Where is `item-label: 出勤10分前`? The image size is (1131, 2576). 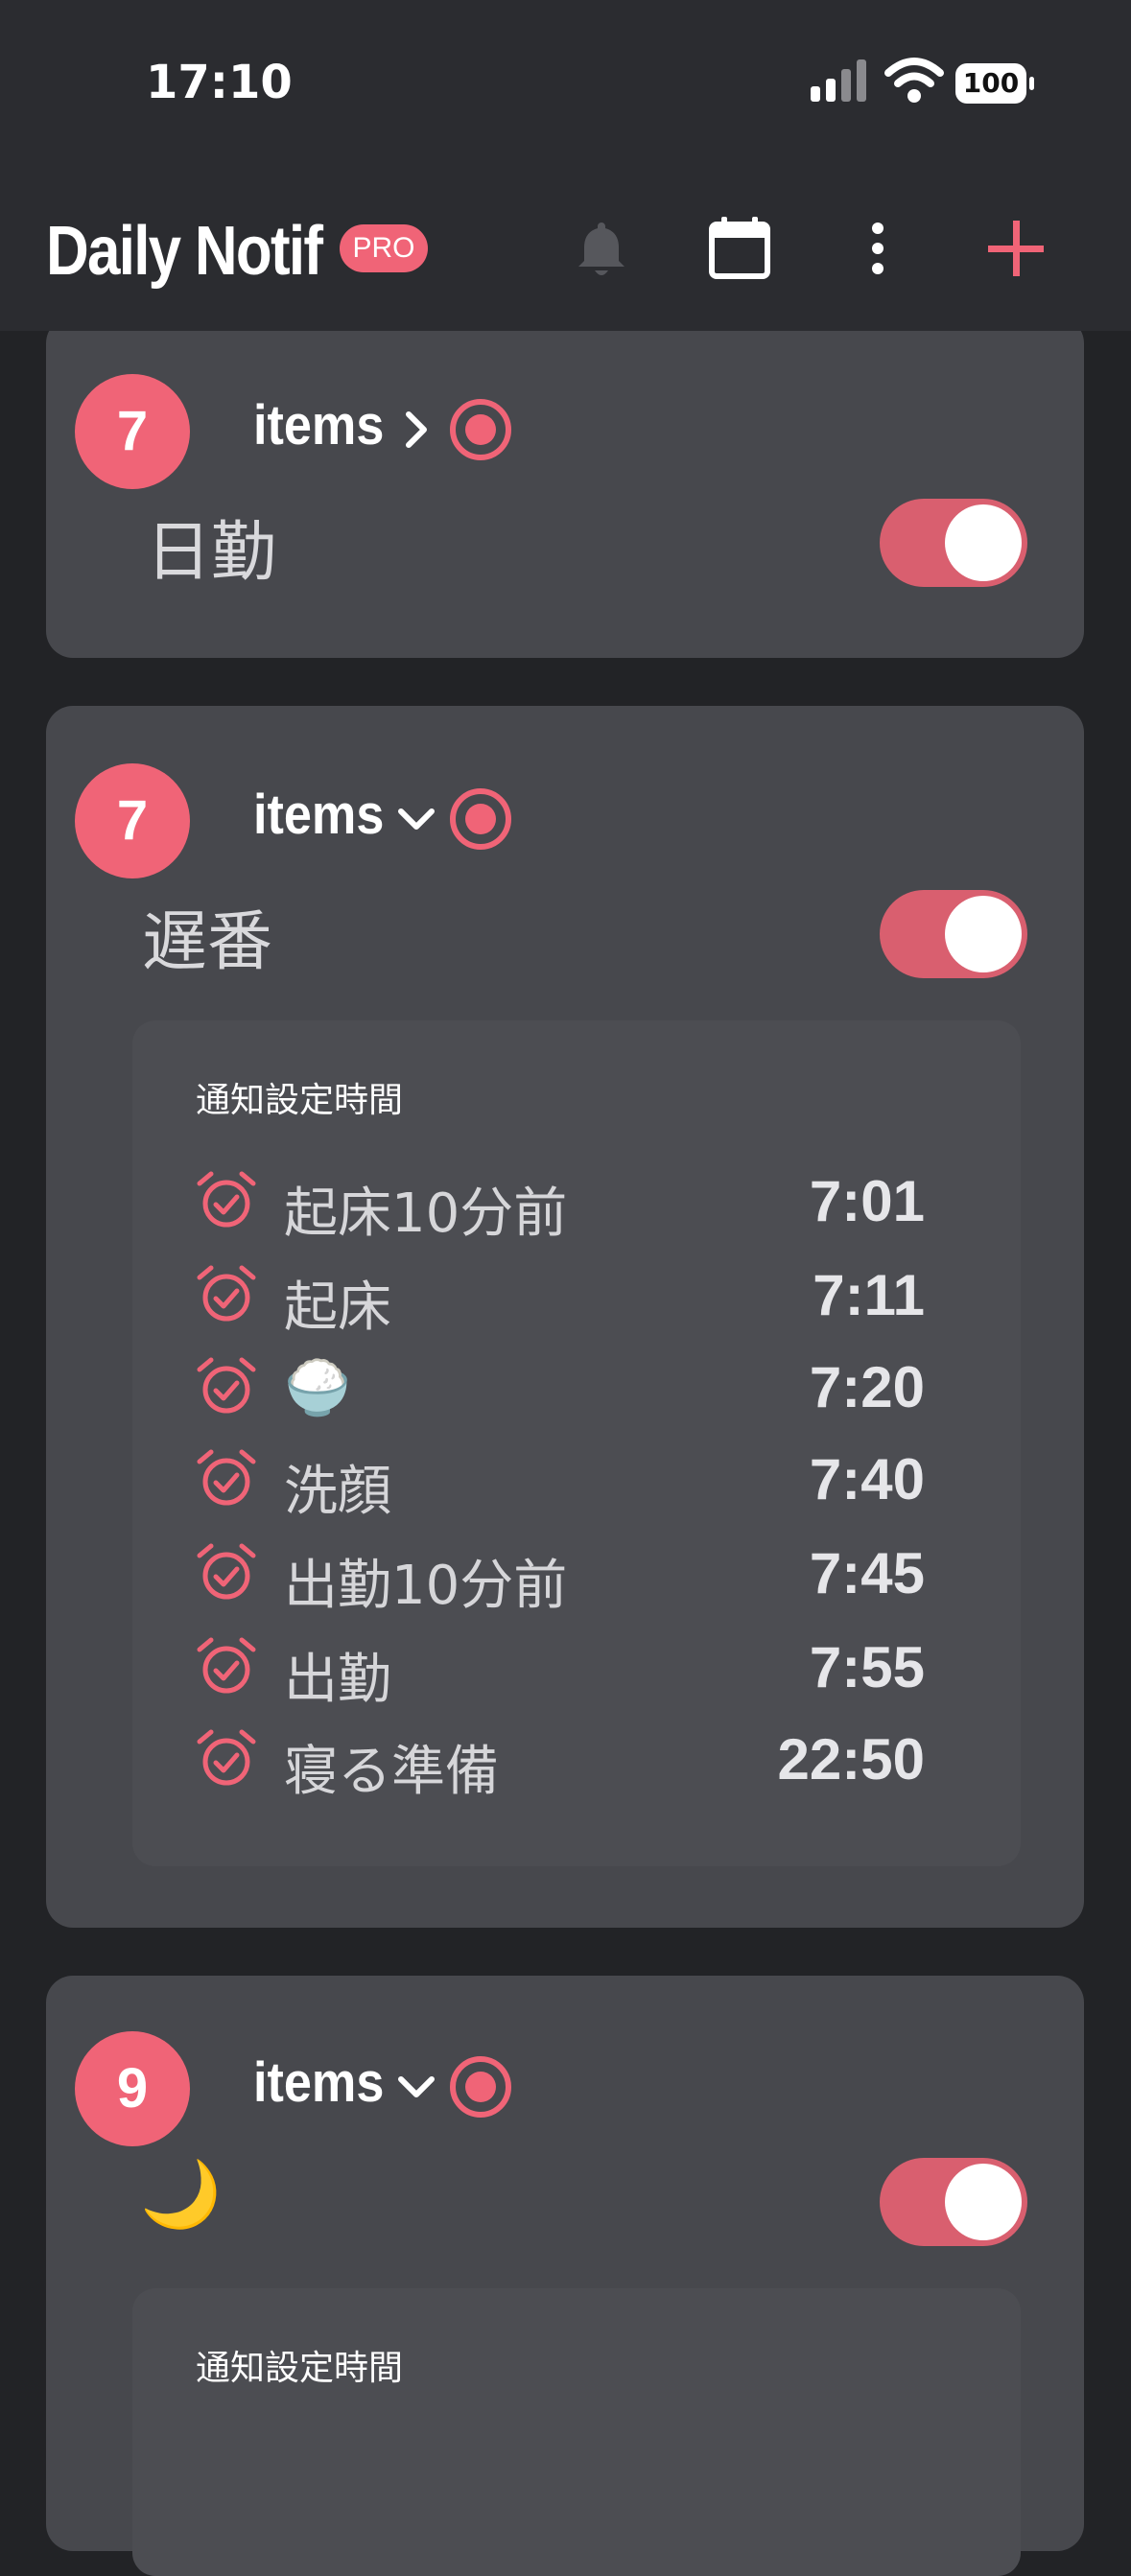
item-label: 出勤10分前 is located at coordinates (426, 1586).